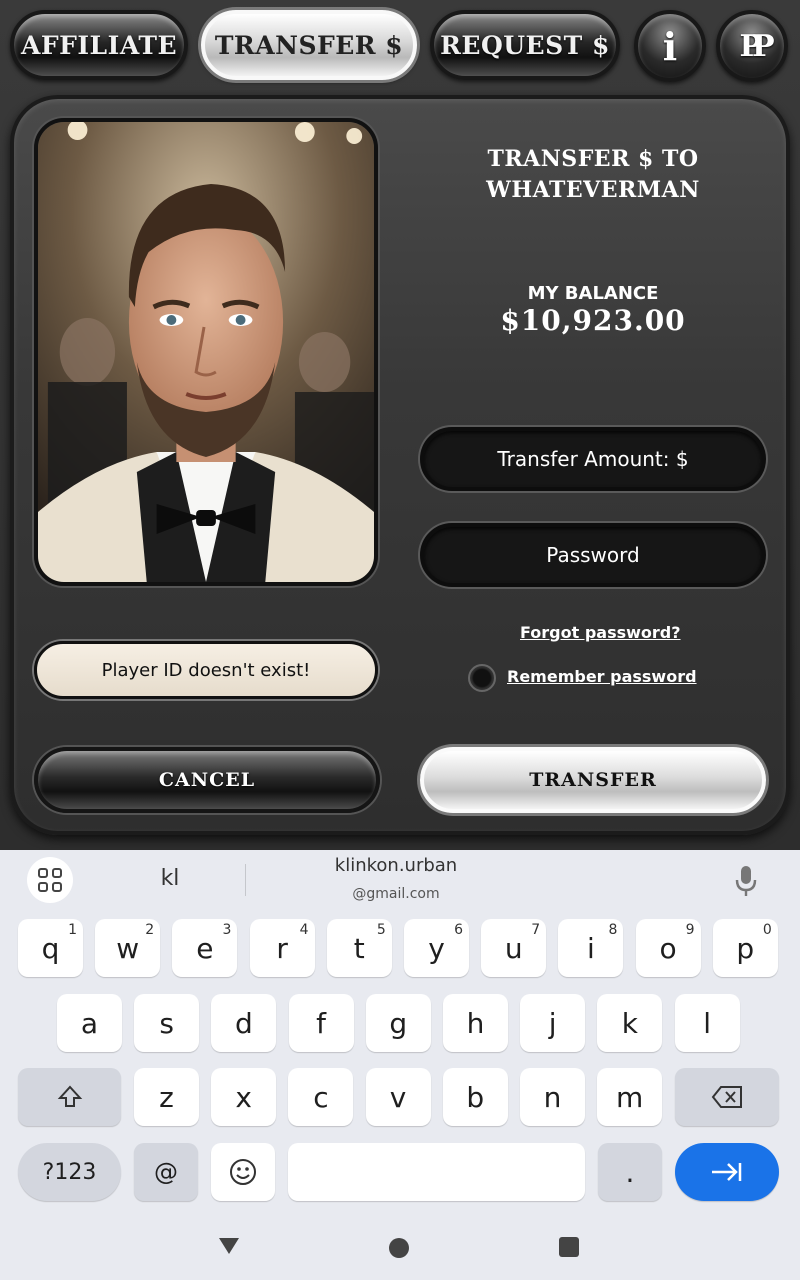 Image resolution: width=800 pixels, height=1280 pixels. I want to click on key-t: t5, so click(359, 948).